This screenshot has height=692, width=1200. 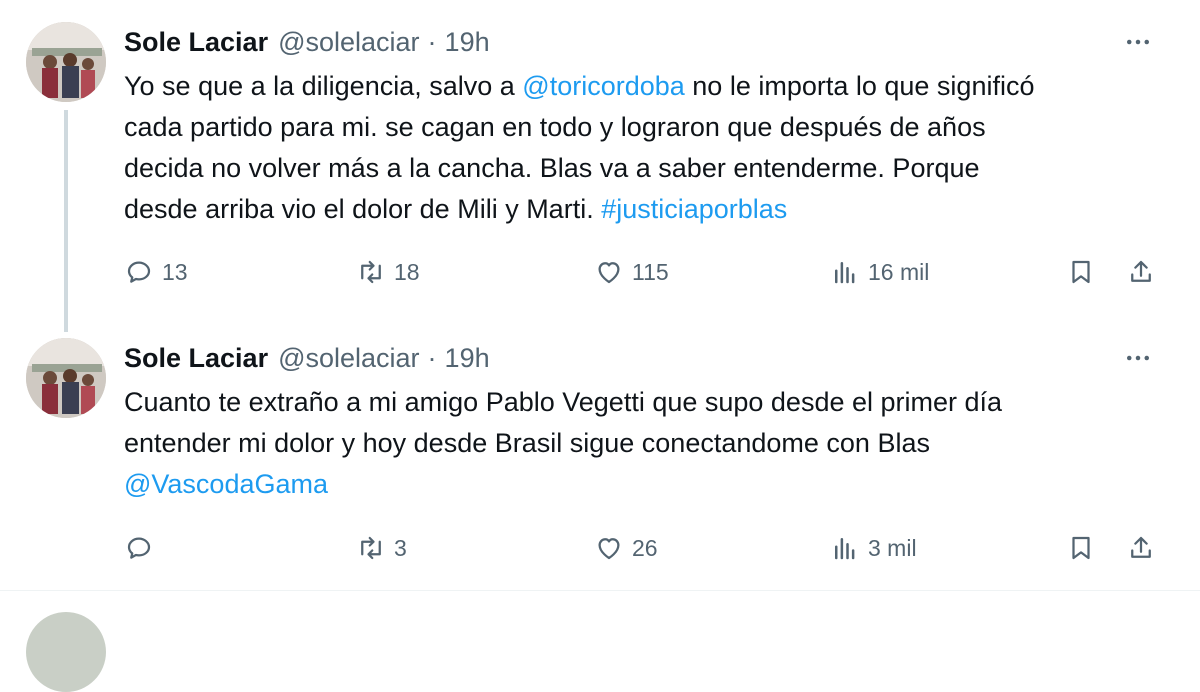 I want to click on views-count: 16 mil, so click(x=899, y=271).